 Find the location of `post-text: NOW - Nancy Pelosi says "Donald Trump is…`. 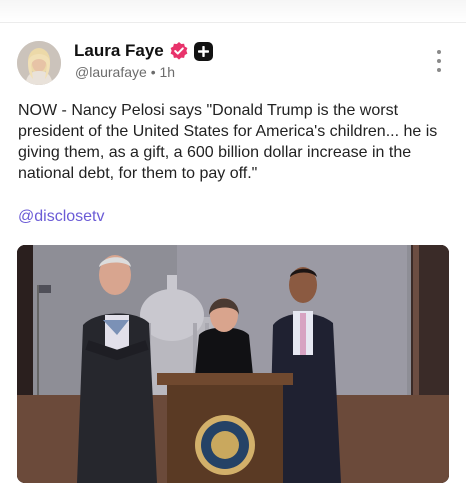

post-text: NOW - Nancy Pelosi says "Donald Trump is… is located at coordinates (228, 142).